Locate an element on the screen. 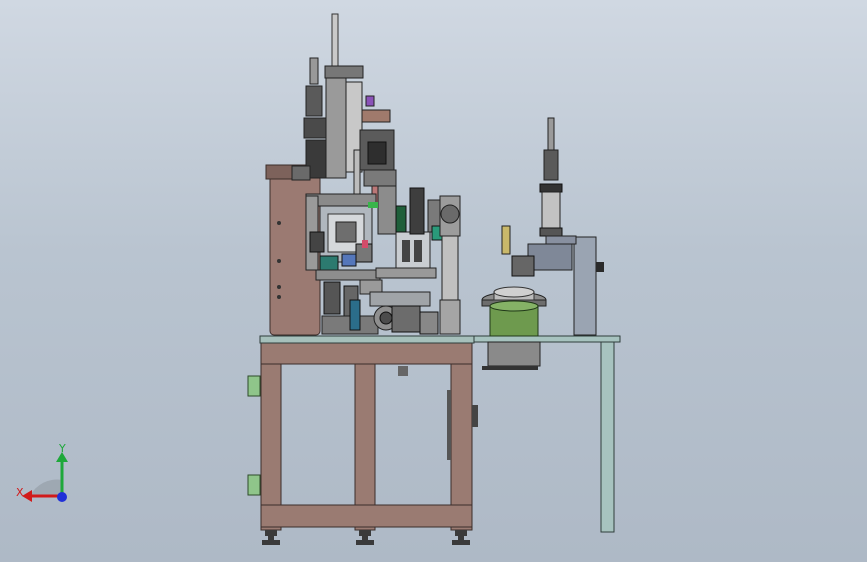 Image resolution: width=867 pixels, height=562 pixels. rotary-drum is located at coordinates (514, 328).